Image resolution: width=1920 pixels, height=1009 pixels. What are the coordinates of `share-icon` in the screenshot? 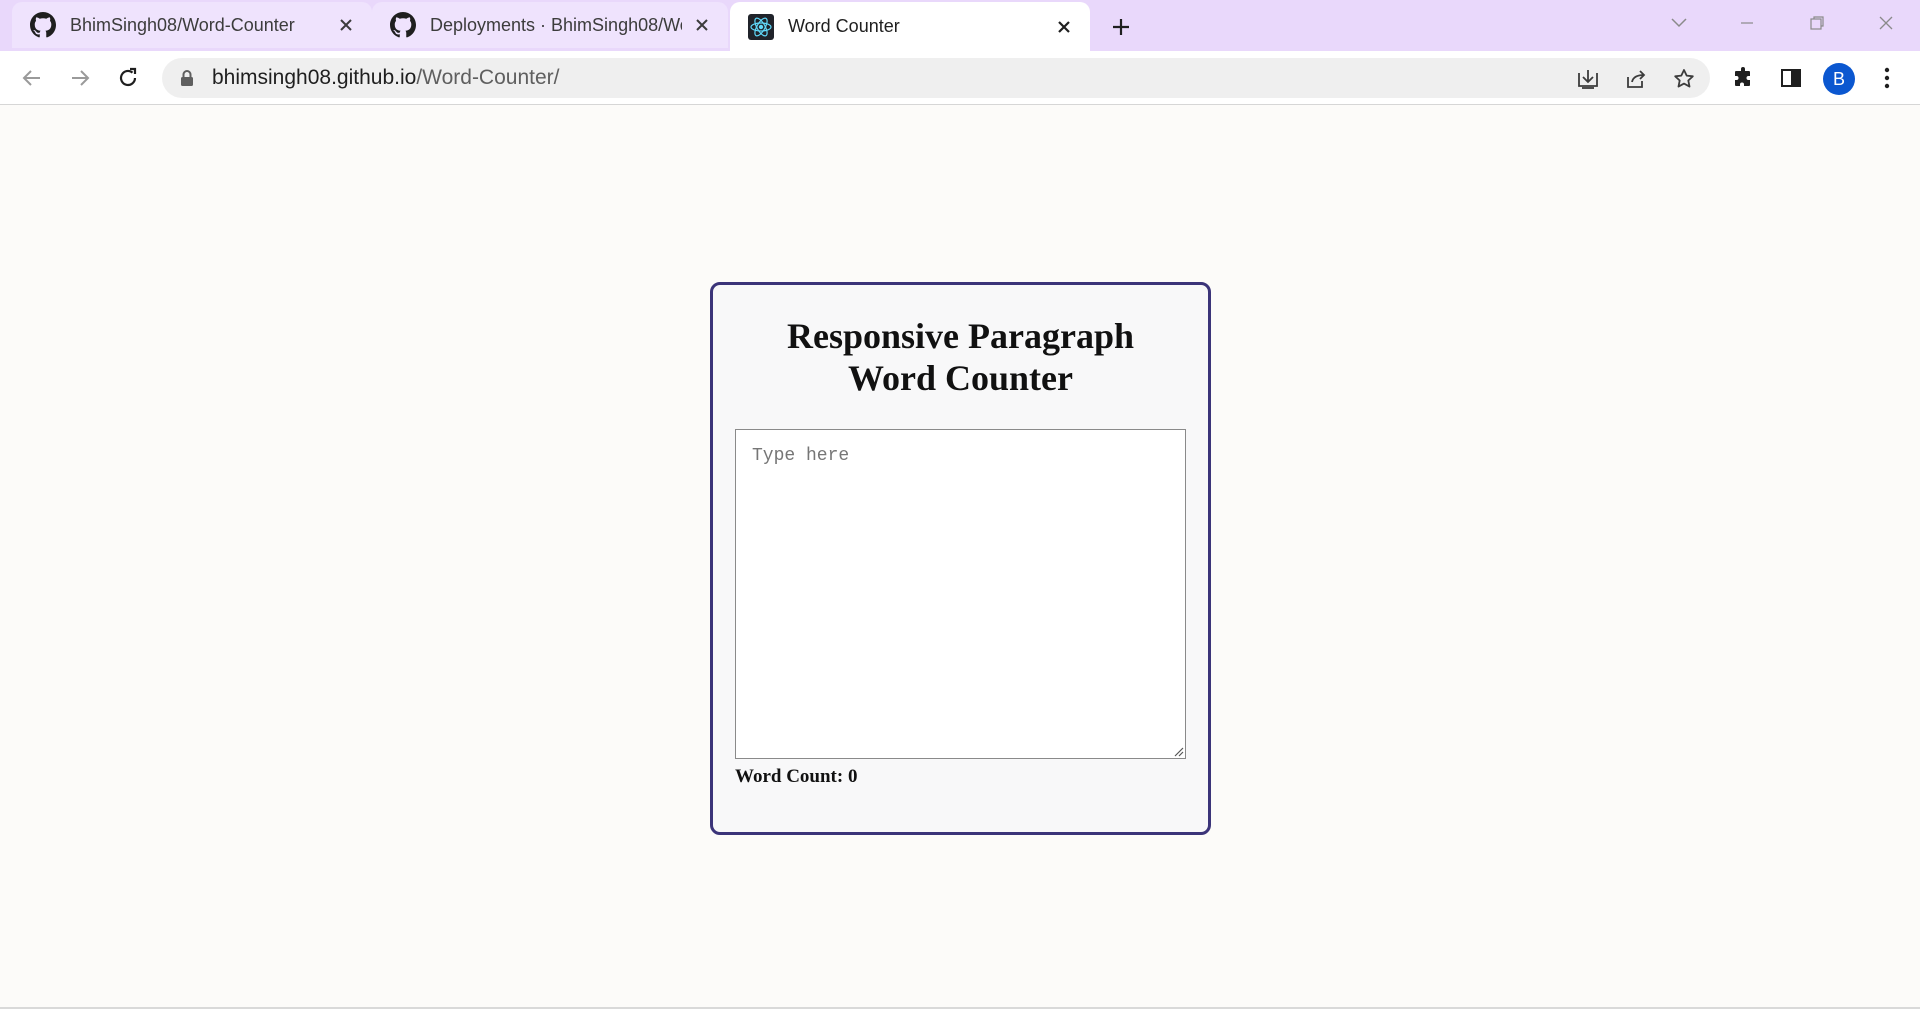 It's located at (1636, 79).